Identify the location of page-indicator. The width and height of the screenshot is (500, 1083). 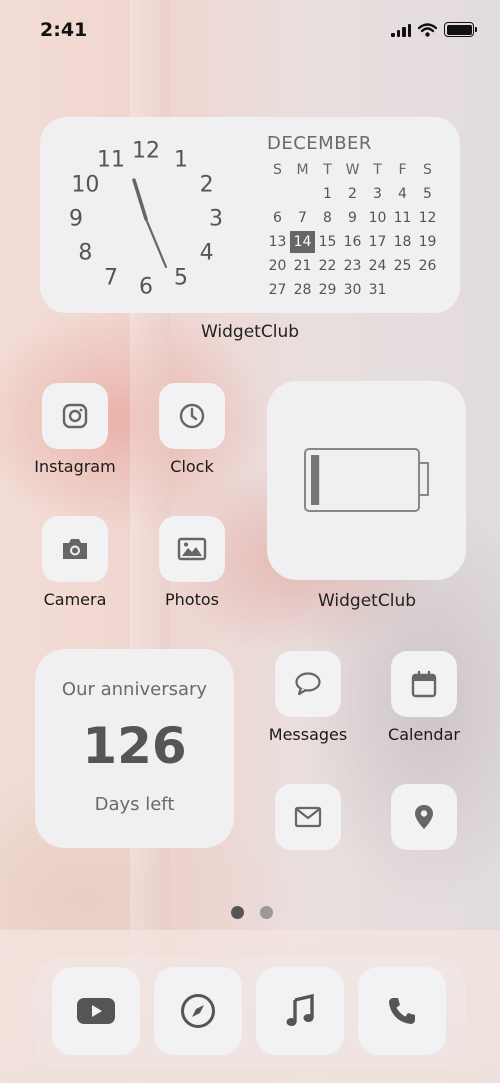
(252, 912).